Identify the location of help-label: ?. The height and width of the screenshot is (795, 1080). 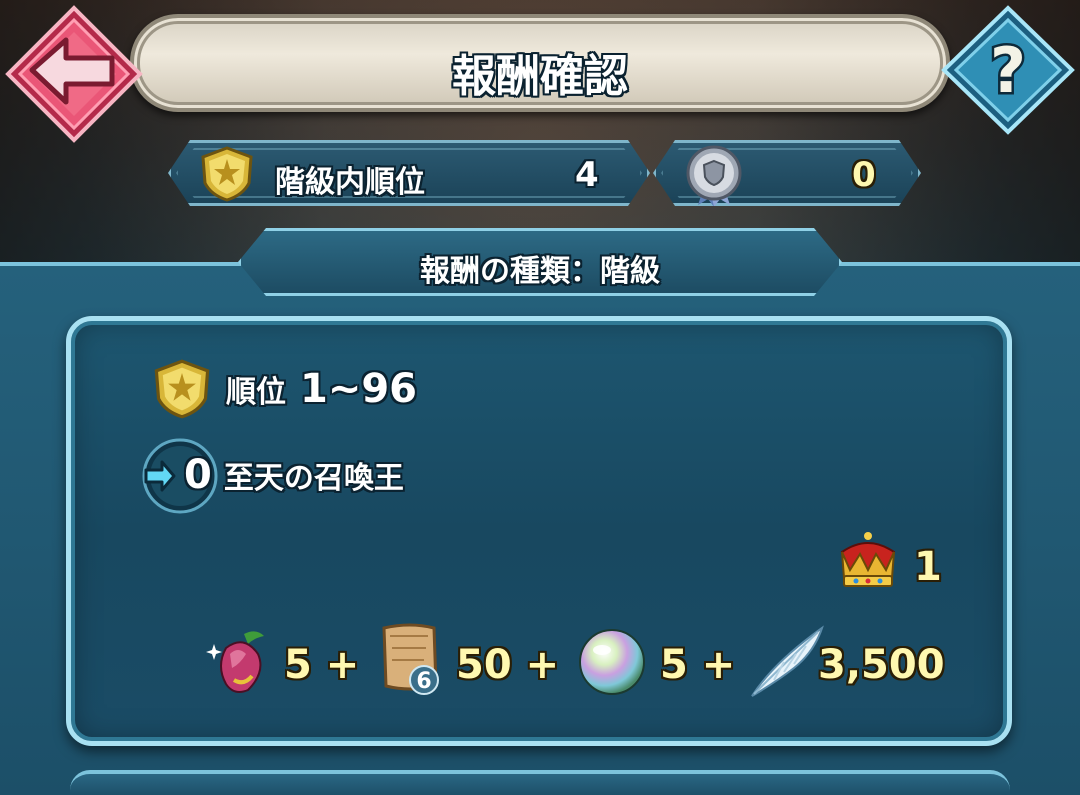
(1008, 70).